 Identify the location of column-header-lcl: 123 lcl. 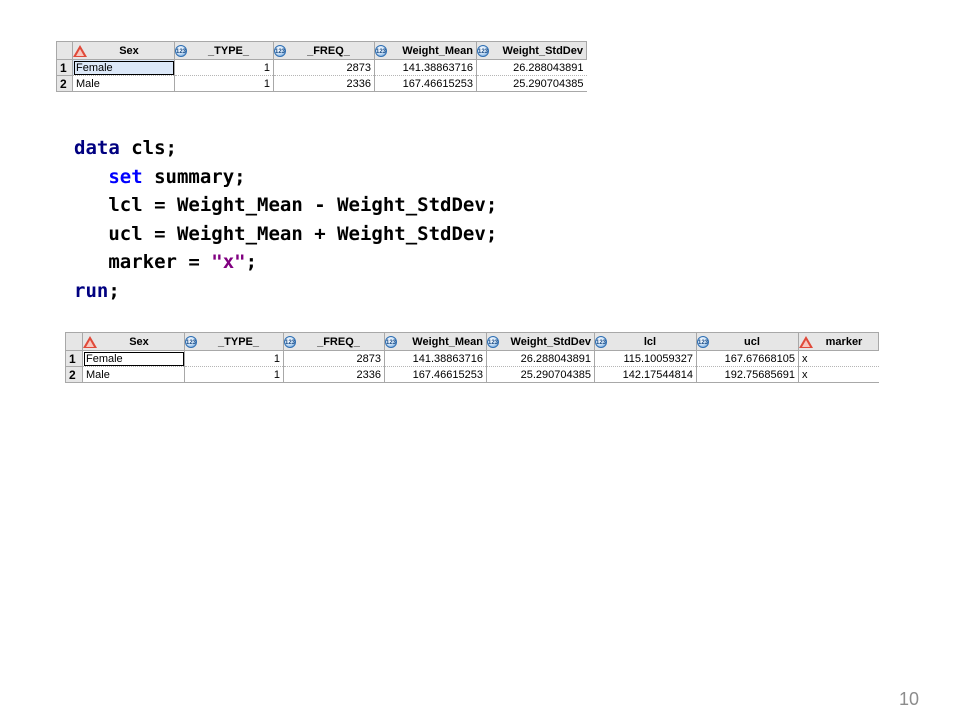
(645, 341).